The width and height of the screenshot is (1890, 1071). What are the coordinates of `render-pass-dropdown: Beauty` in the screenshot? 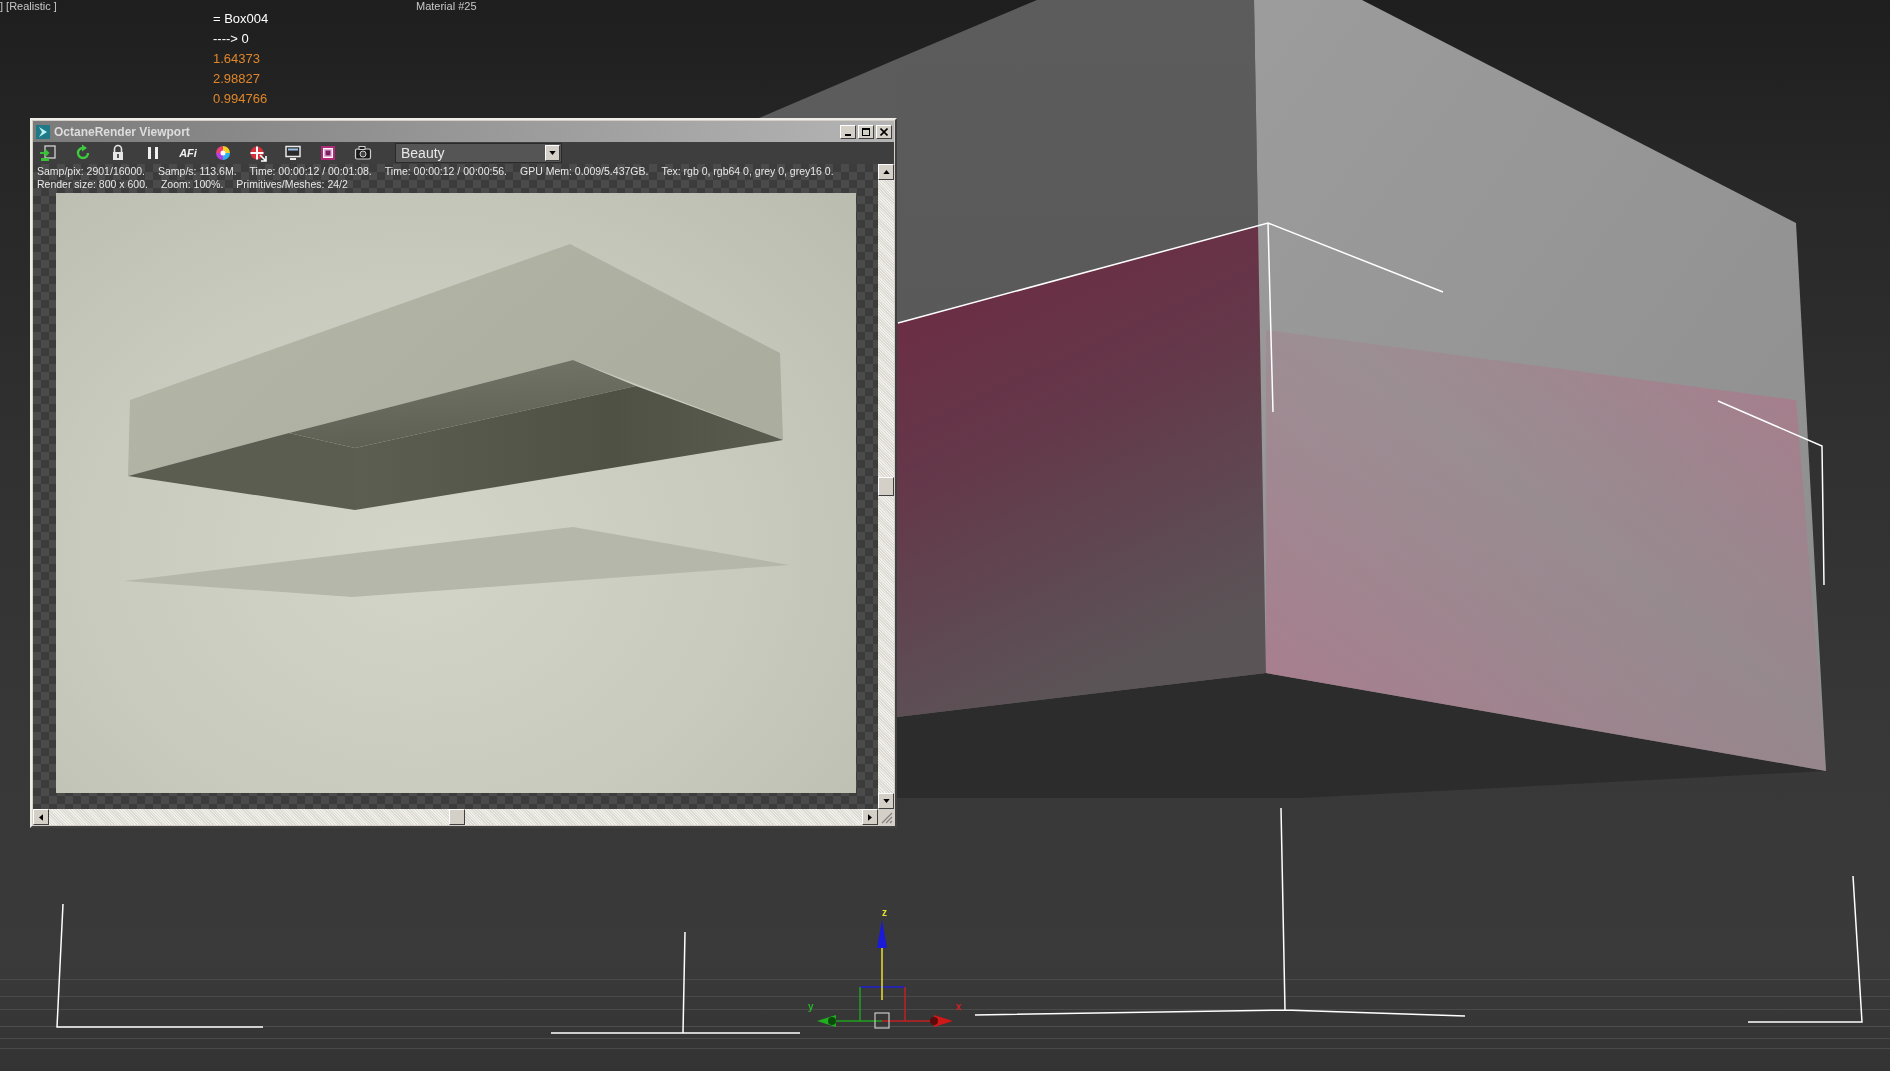 It's located at (478, 153).